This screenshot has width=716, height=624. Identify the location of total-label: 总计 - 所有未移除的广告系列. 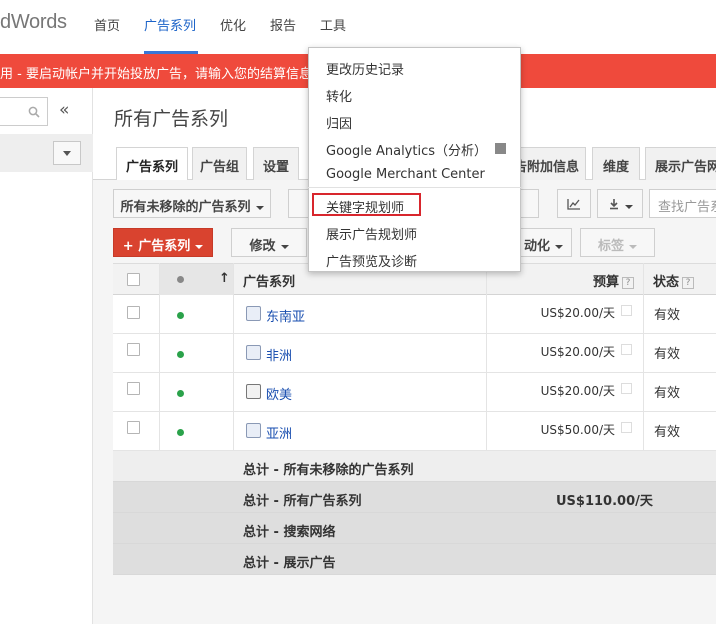
(328, 470).